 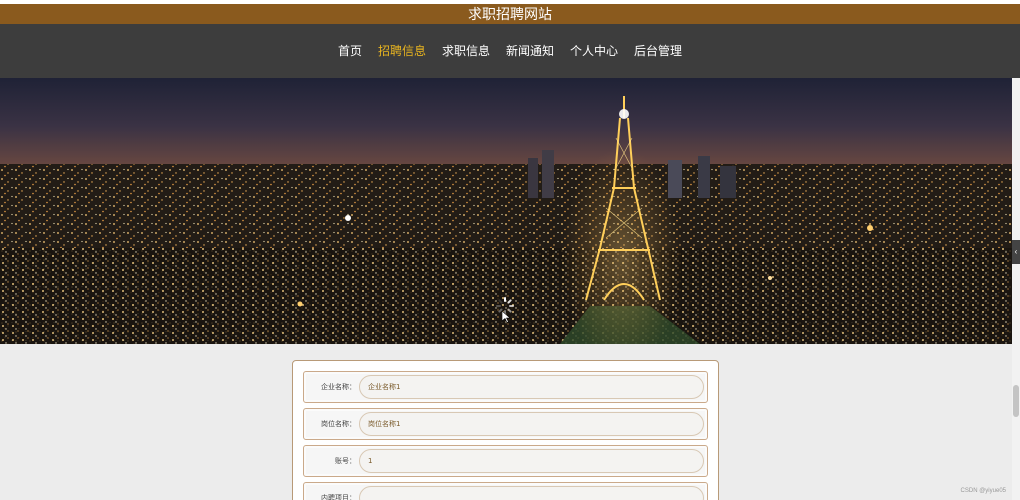 I want to click on company-name-label: 企业名称：, so click(x=338, y=387).